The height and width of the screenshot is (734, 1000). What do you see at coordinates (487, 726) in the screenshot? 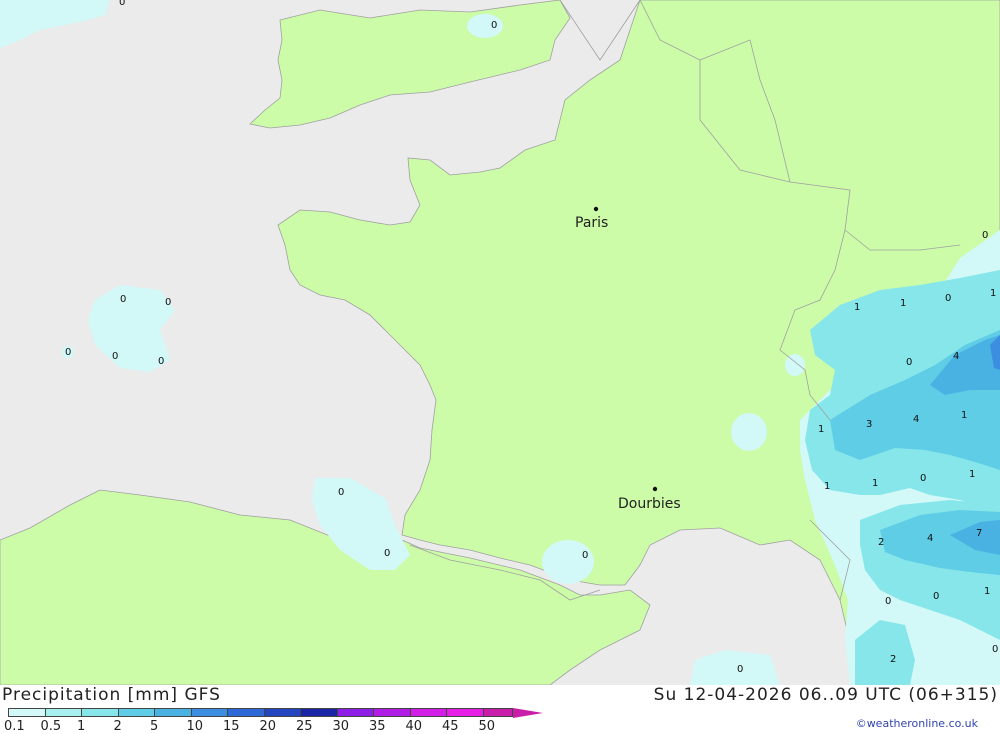
I see `legend-tick-label: 50` at bounding box center [487, 726].